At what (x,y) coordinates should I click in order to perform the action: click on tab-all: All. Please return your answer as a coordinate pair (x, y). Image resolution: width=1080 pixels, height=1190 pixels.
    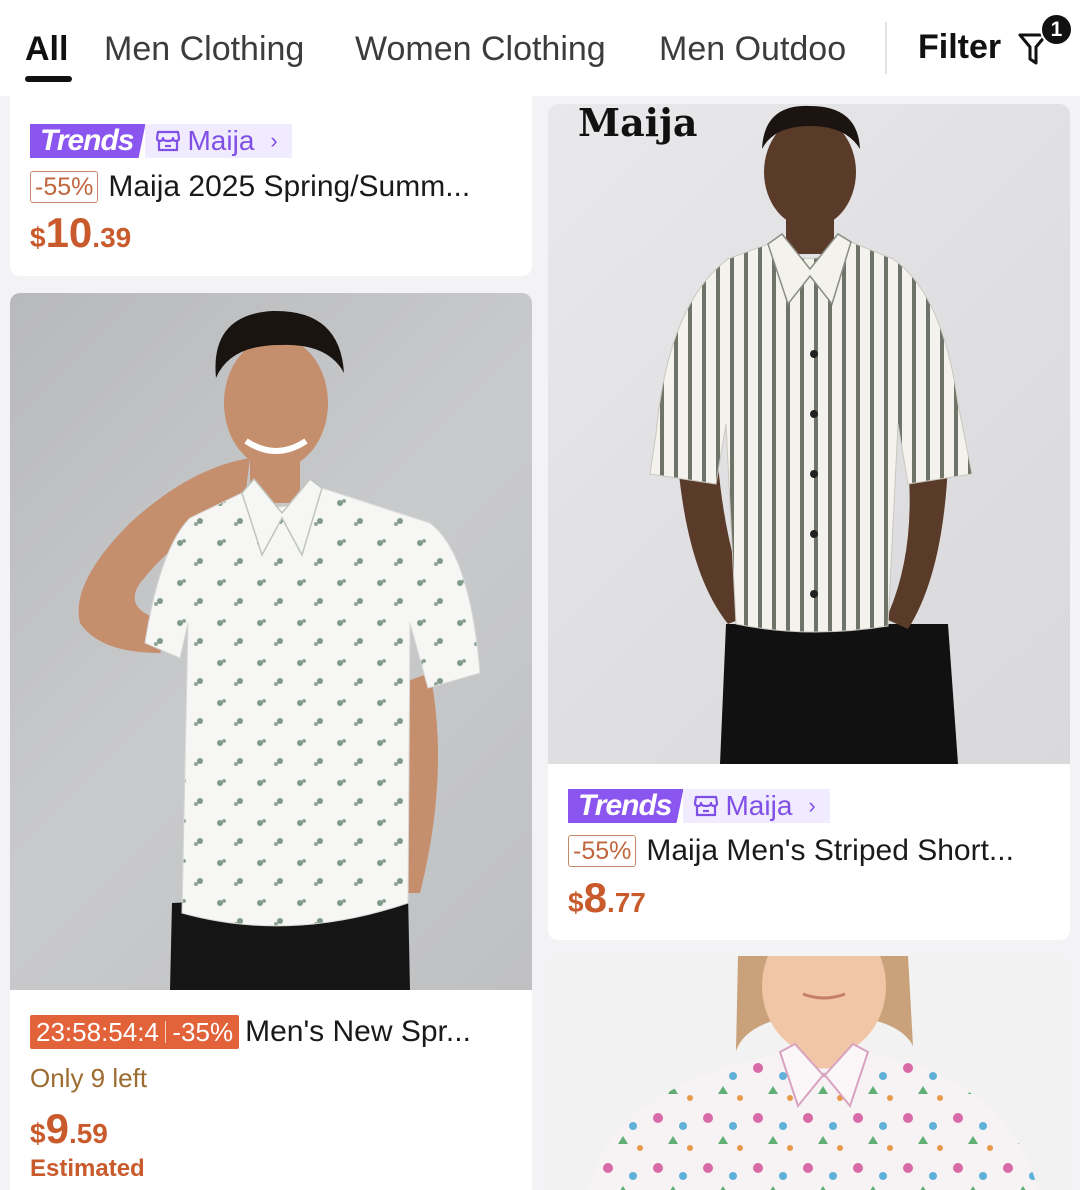
    Looking at the image, I should click on (46, 49).